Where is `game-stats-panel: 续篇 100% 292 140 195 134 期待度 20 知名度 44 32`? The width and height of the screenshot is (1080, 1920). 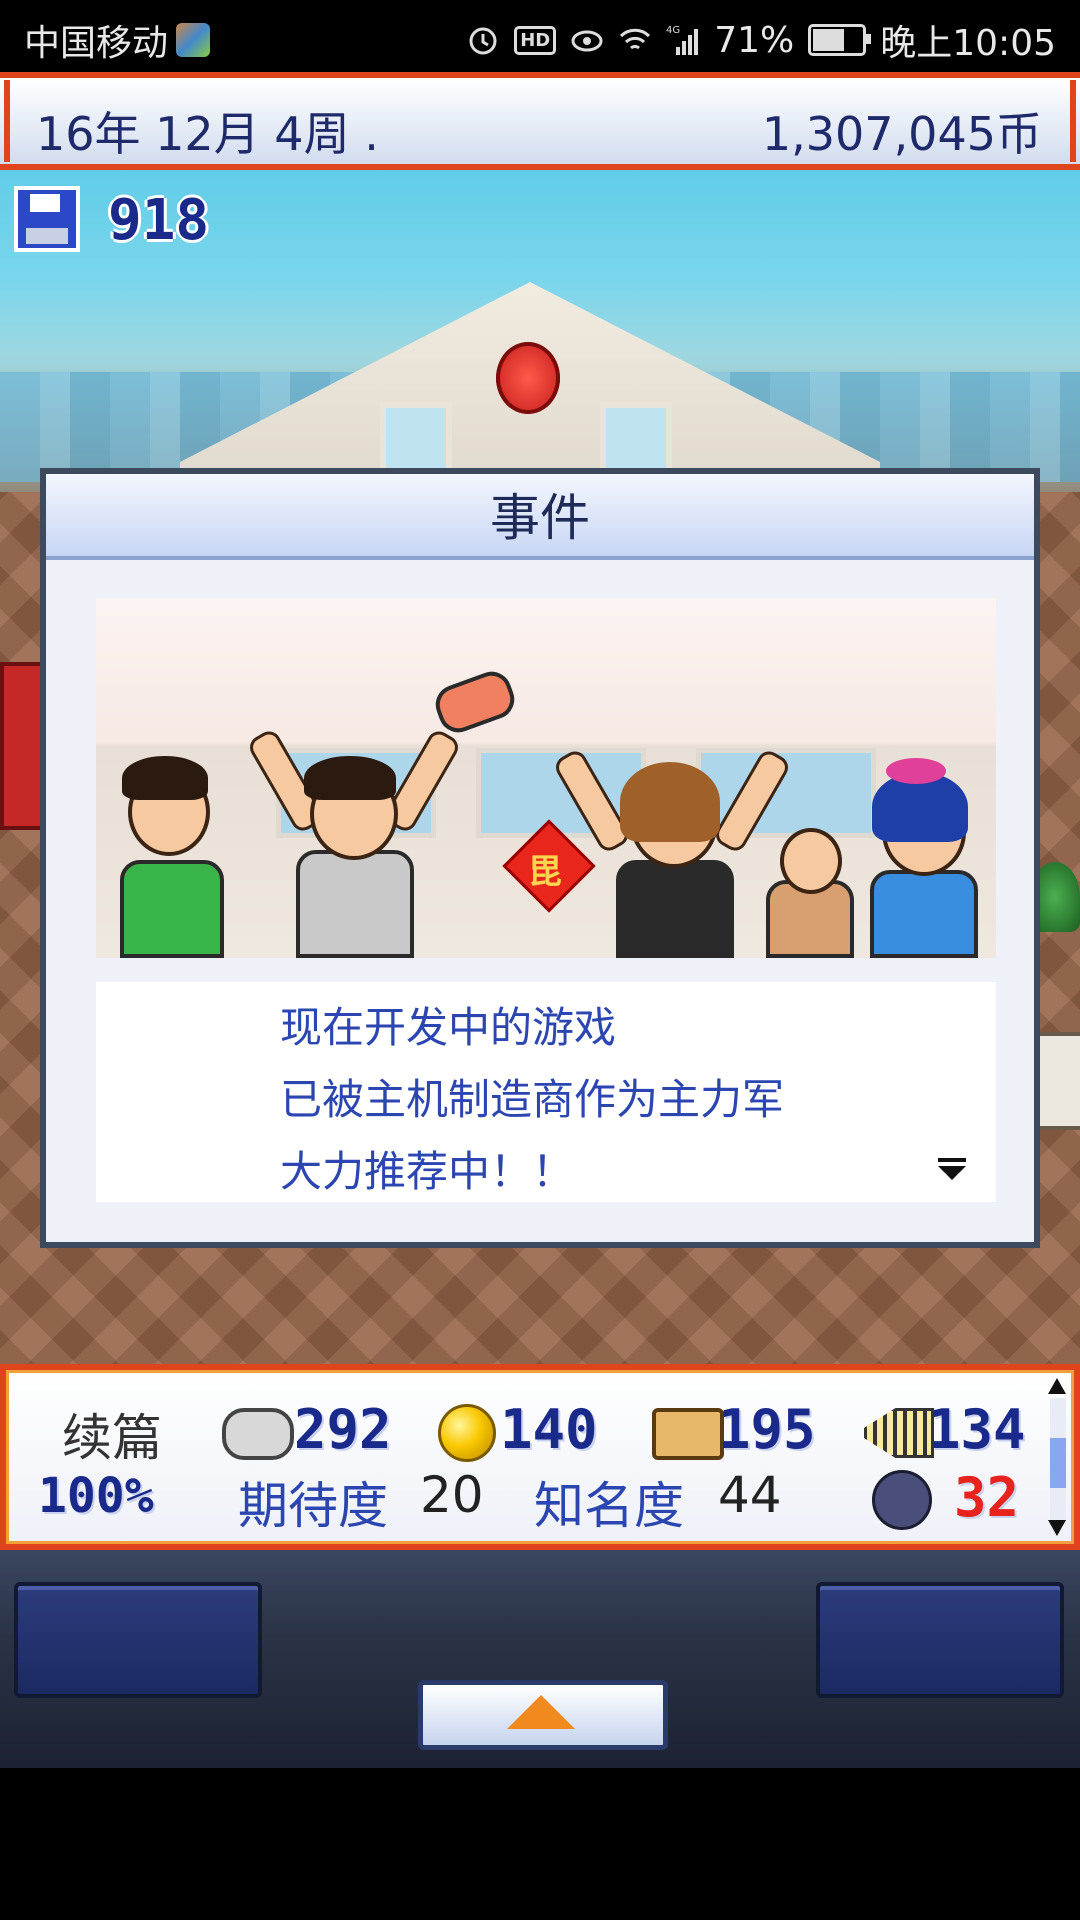 game-stats-panel: 续篇 100% 292 140 195 134 期待度 20 知名度 44 32 is located at coordinates (540, 1457).